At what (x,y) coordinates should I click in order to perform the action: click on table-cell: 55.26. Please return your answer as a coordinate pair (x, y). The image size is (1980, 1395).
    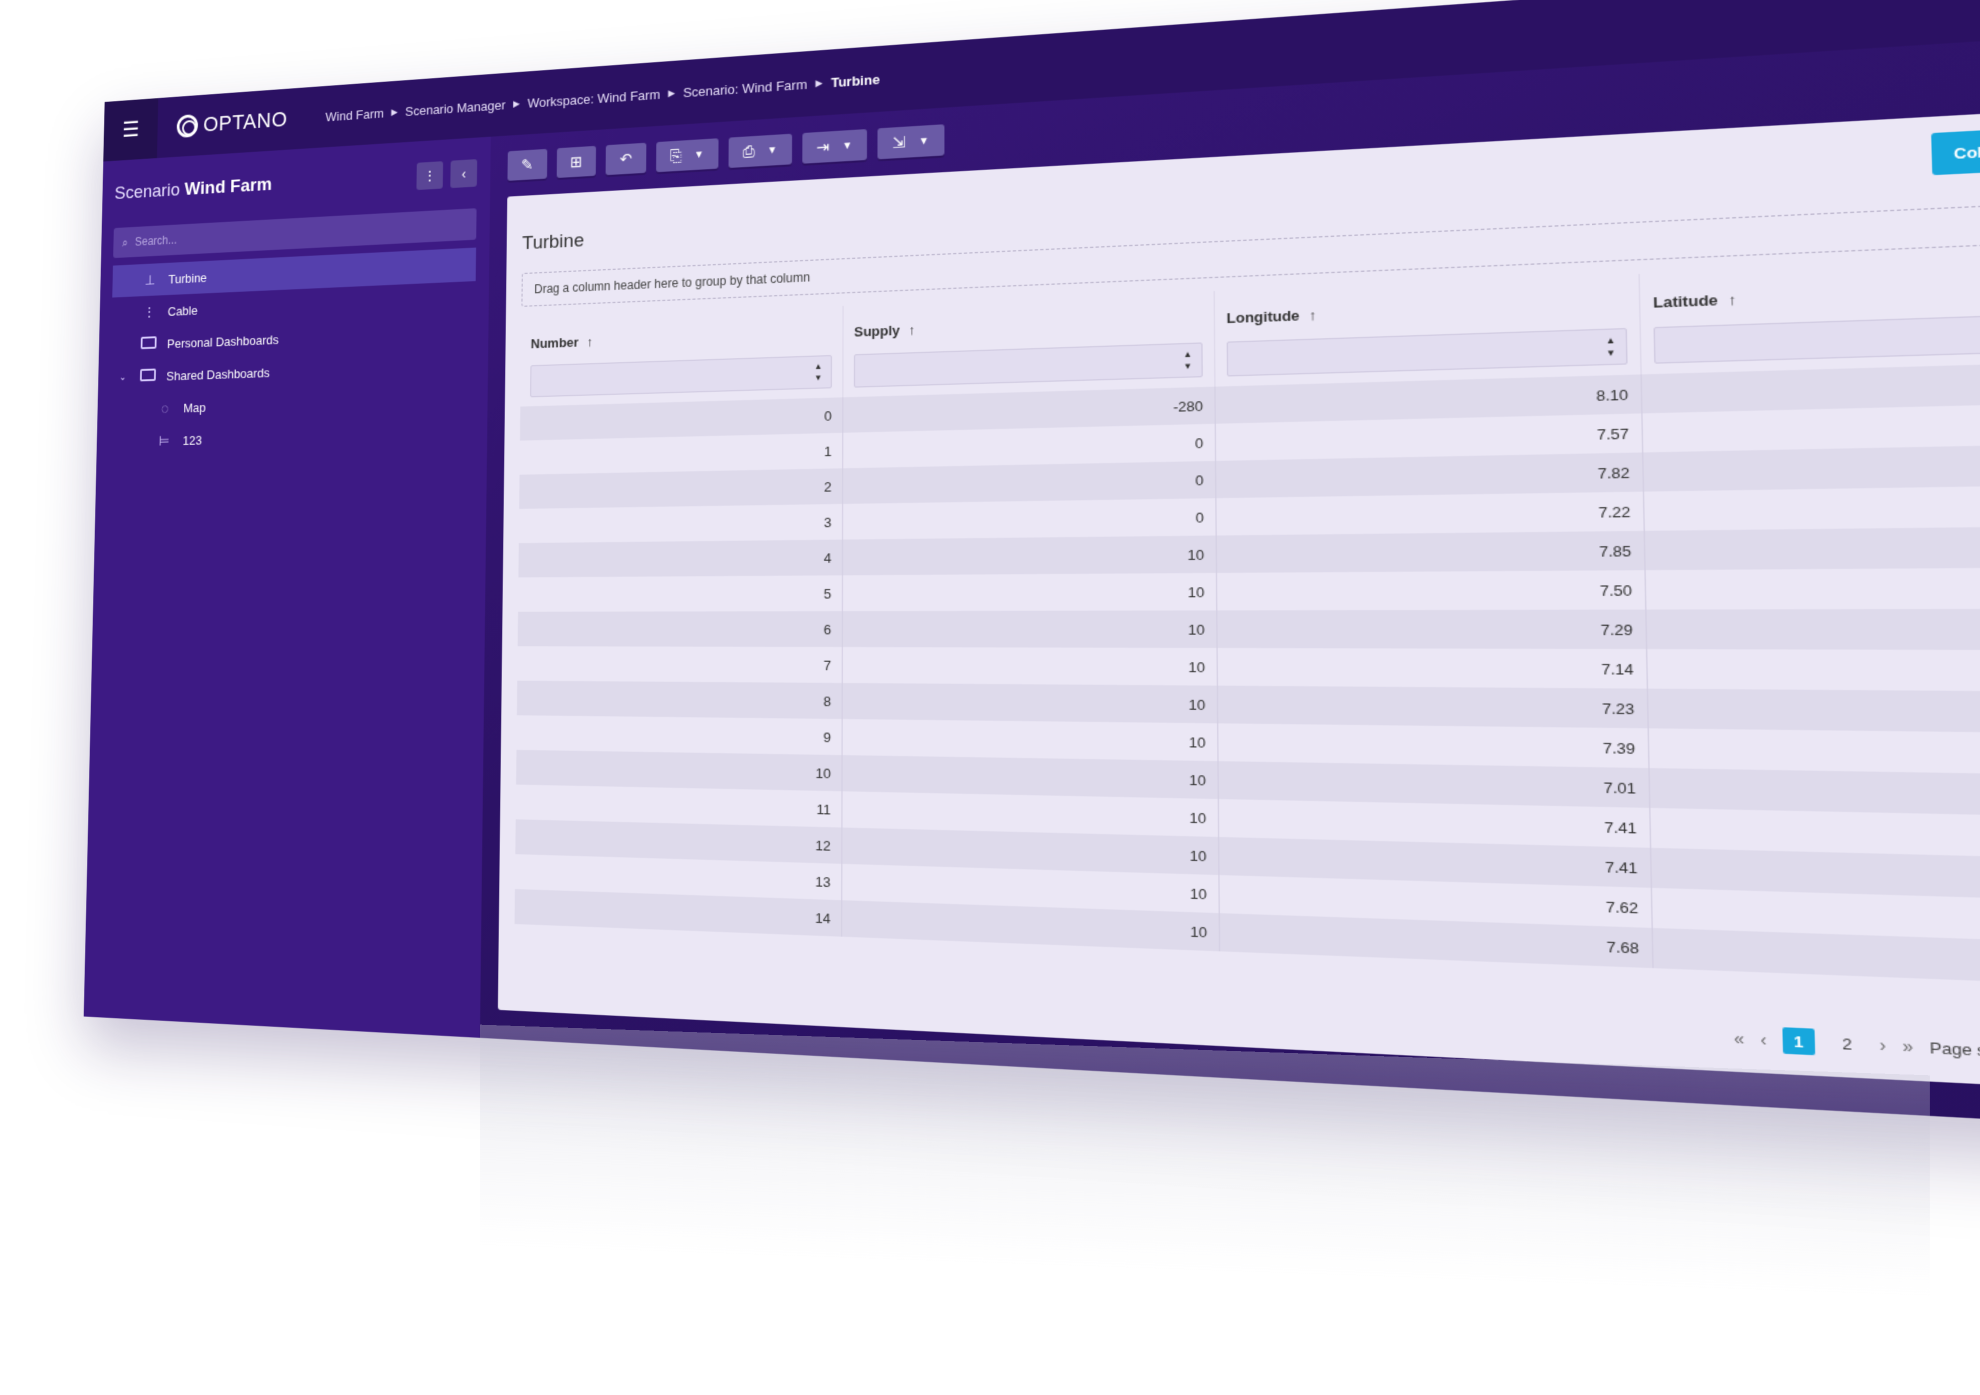
    Looking at the image, I should click on (1813, 670).